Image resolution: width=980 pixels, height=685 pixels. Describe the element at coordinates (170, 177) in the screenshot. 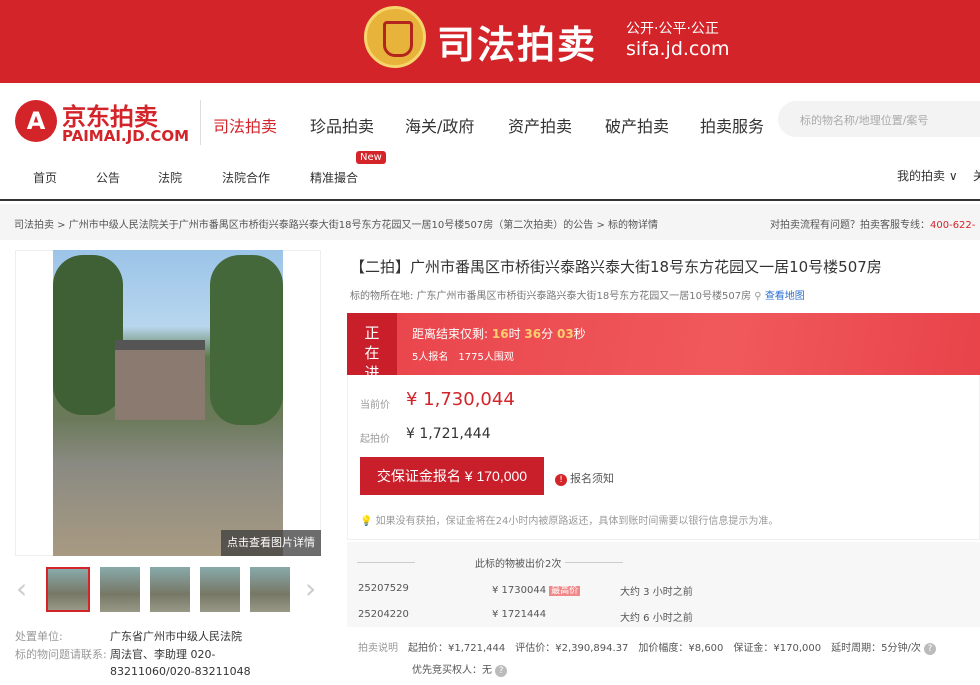

I see `subnav-court: 法院` at that location.